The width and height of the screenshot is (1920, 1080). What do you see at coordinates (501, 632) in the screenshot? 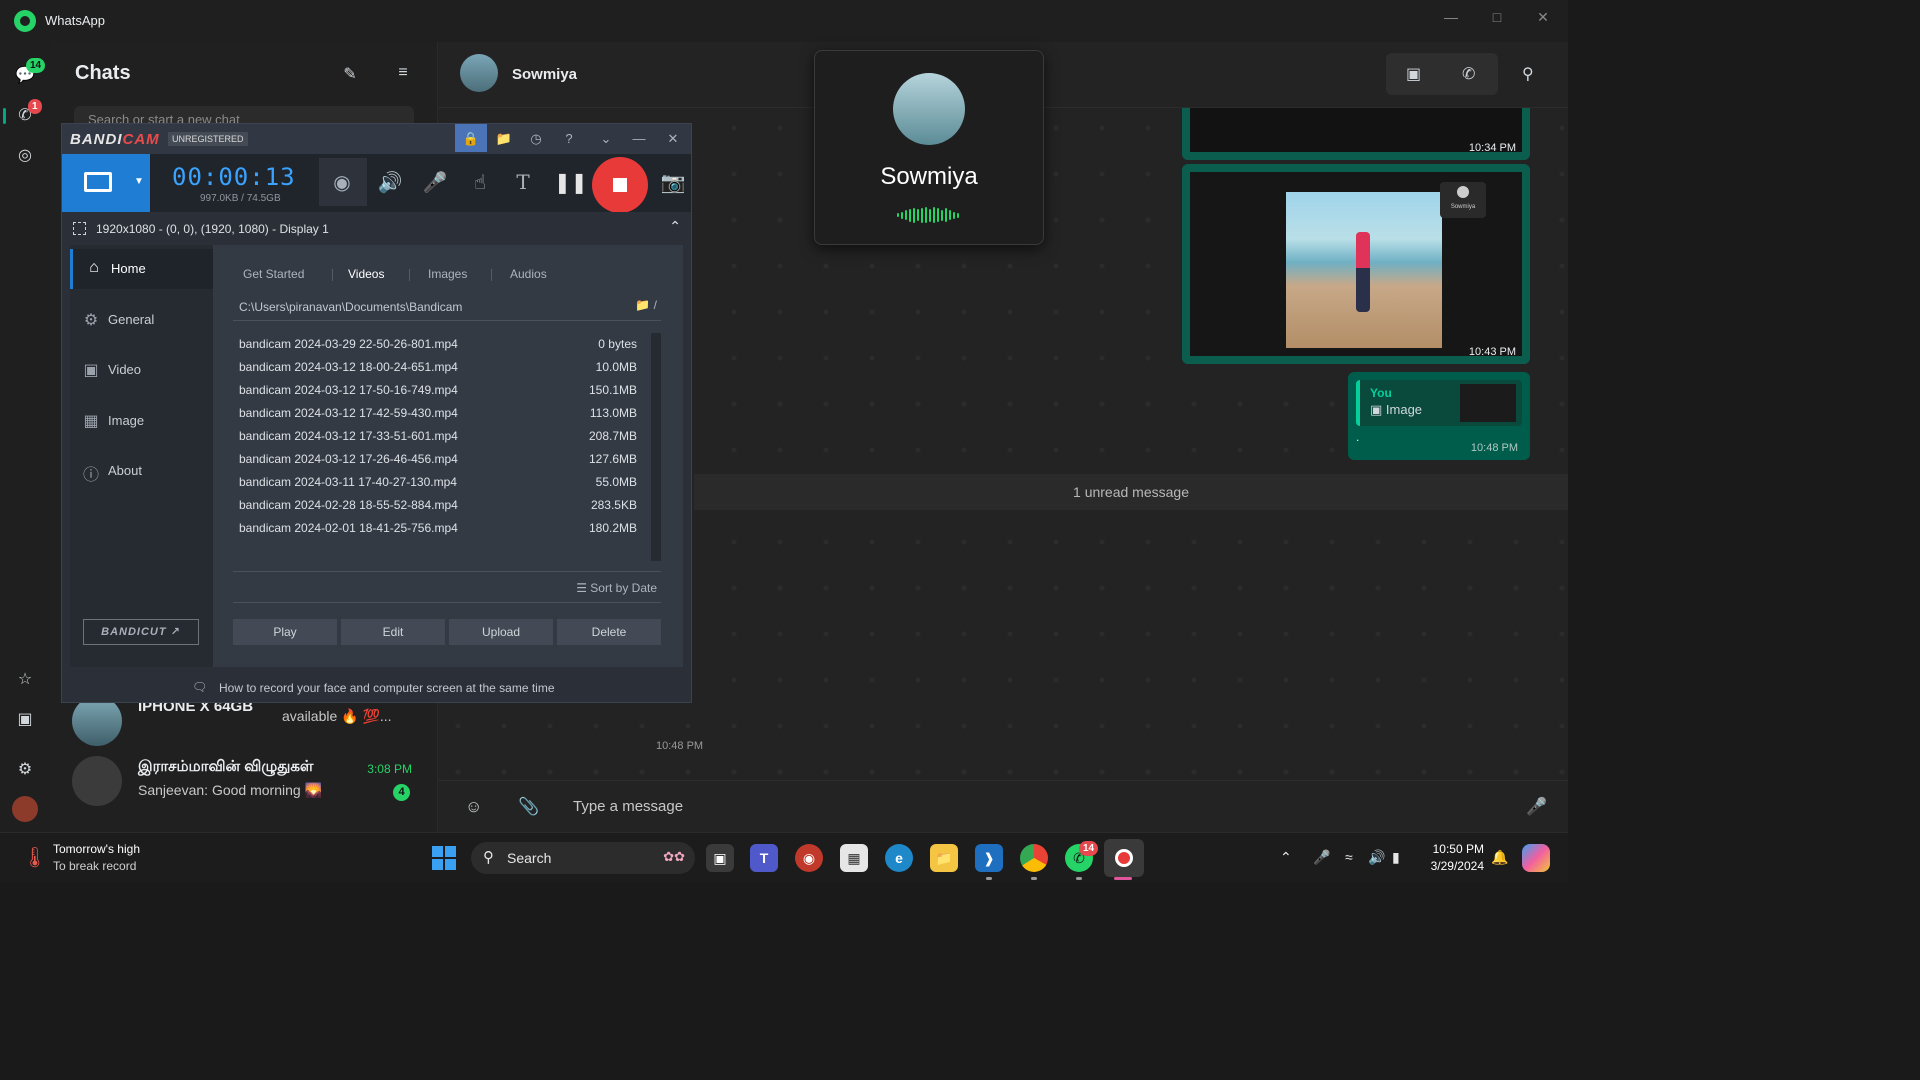
I see `upload-button: Upload` at bounding box center [501, 632].